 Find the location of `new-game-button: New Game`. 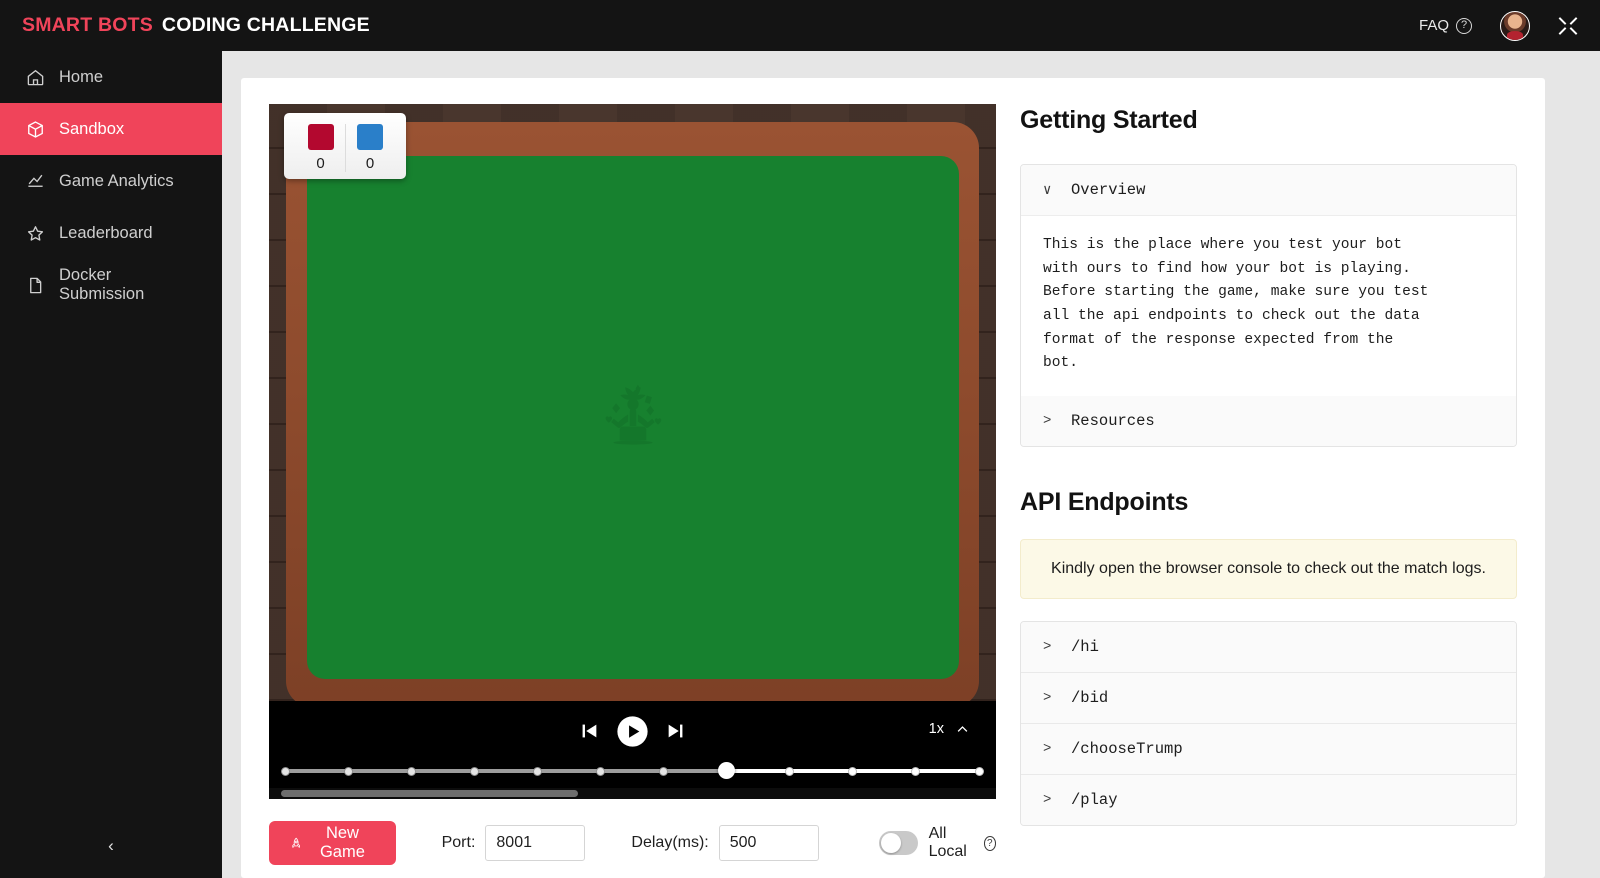

new-game-button: New Game is located at coordinates (332, 843).